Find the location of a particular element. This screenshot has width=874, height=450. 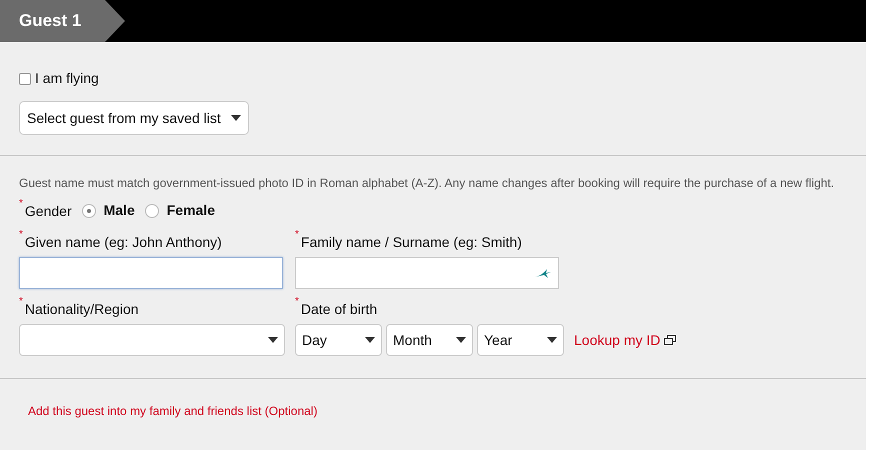

dropdown: Year is located at coordinates (520, 340).